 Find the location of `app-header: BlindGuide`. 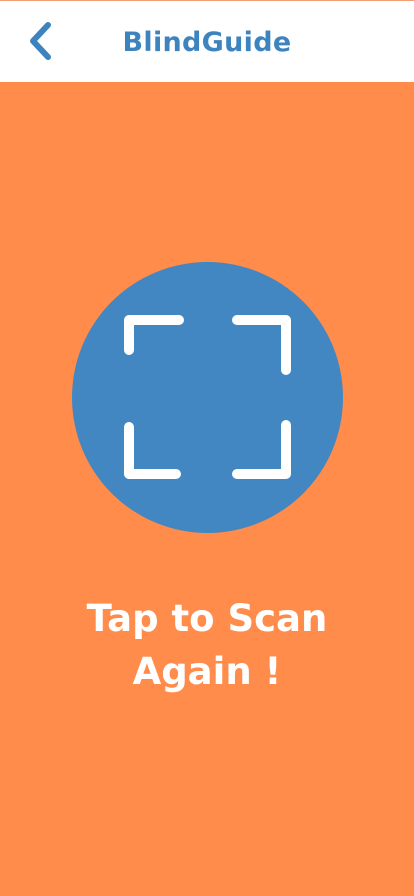

app-header: BlindGuide is located at coordinates (207, 41).